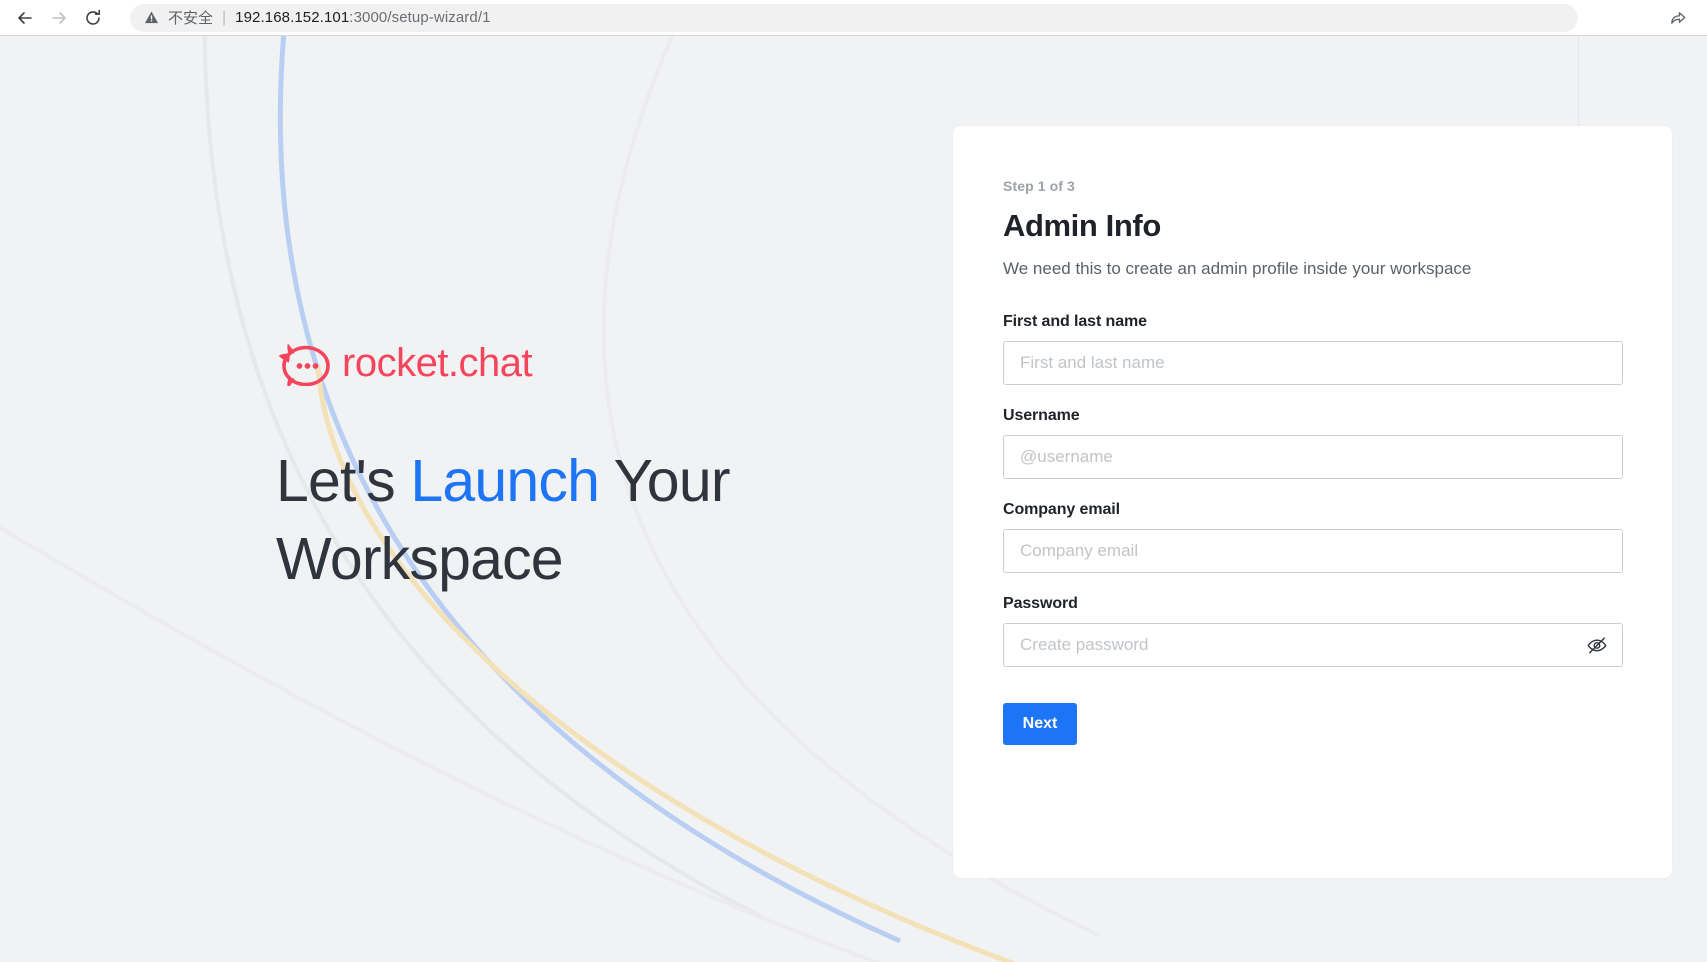 The image size is (1707, 962). I want to click on full-name-input, so click(1313, 363).